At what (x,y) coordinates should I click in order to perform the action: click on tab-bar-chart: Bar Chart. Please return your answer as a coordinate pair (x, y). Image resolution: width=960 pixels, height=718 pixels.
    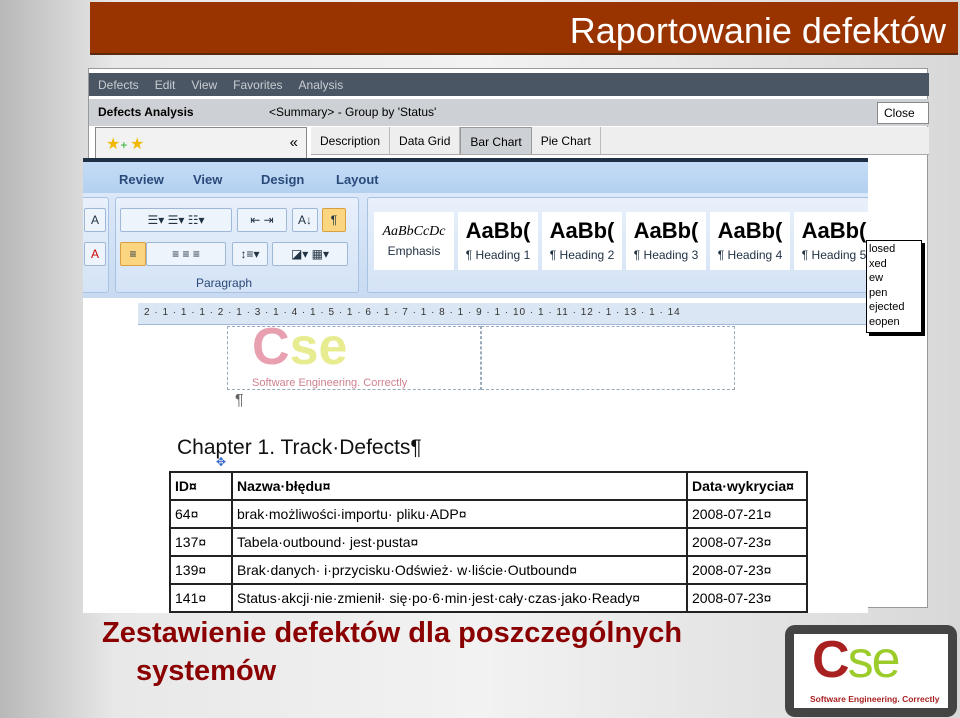
    Looking at the image, I should click on (496, 140).